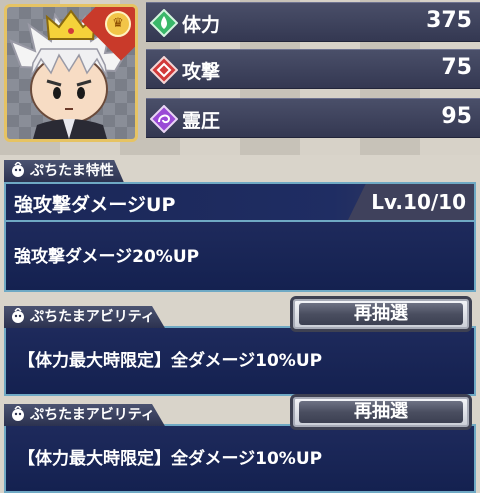  I want to click on hp-green-diamond-icon, so click(164, 23).